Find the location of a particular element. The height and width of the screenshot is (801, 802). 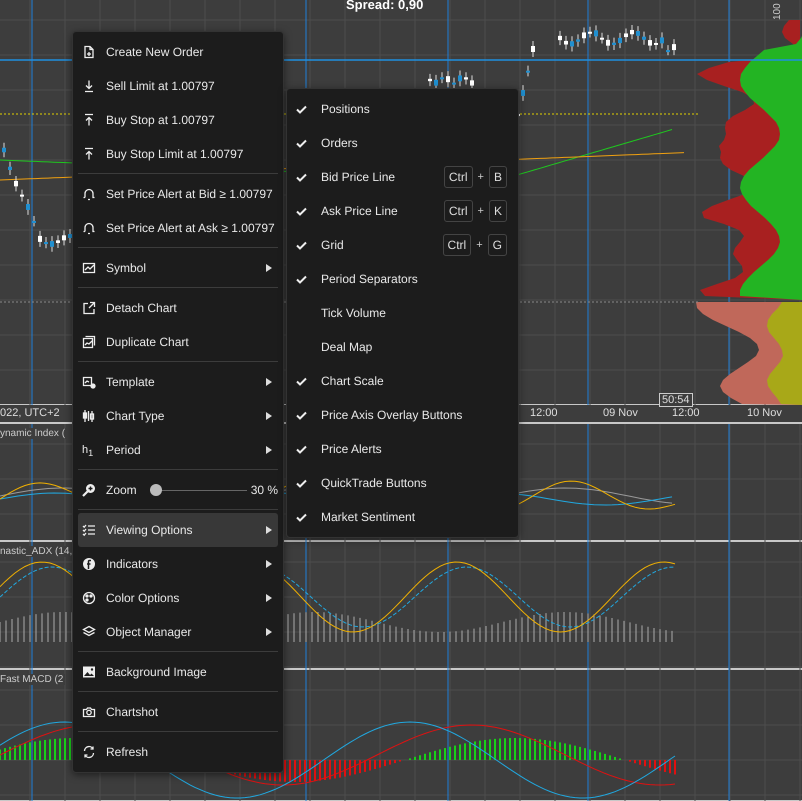

external-link-icon is located at coordinates (89, 308).